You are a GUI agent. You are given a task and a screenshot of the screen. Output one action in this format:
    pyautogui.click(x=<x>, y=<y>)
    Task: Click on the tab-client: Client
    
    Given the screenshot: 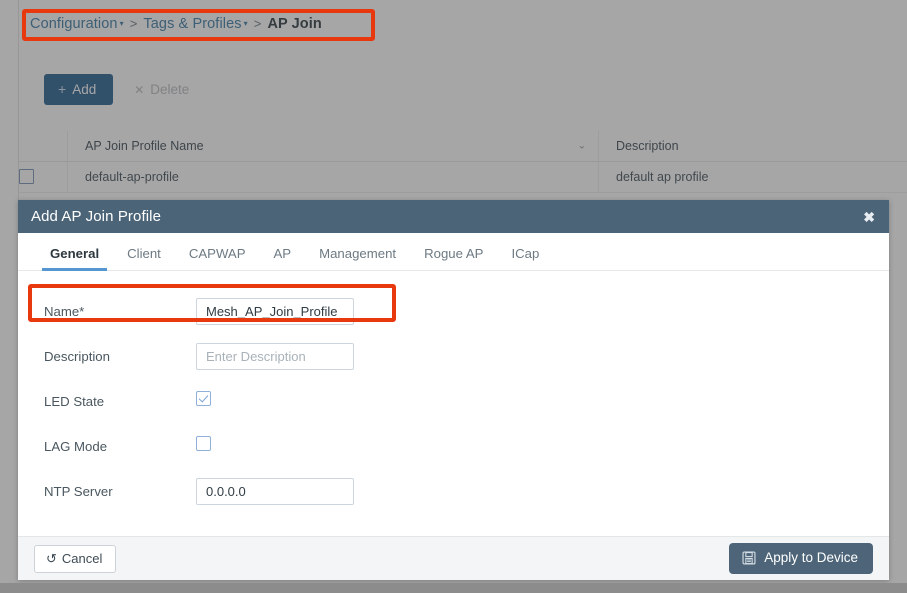 What is the action you would take?
    pyautogui.click(x=144, y=258)
    